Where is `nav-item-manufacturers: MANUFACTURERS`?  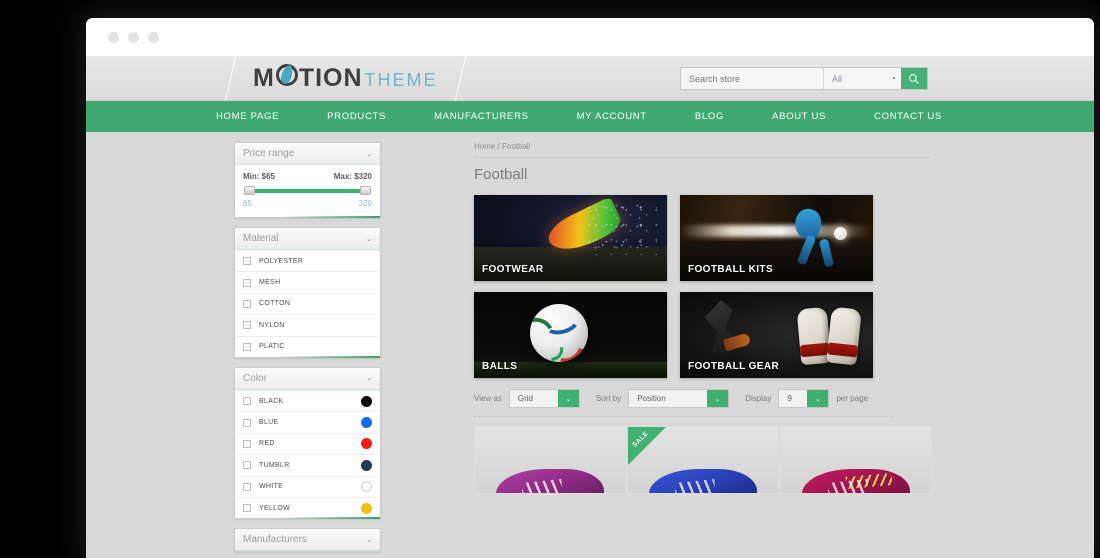
nav-item-manufacturers: MANUFACTURERS is located at coordinates (481, 116).